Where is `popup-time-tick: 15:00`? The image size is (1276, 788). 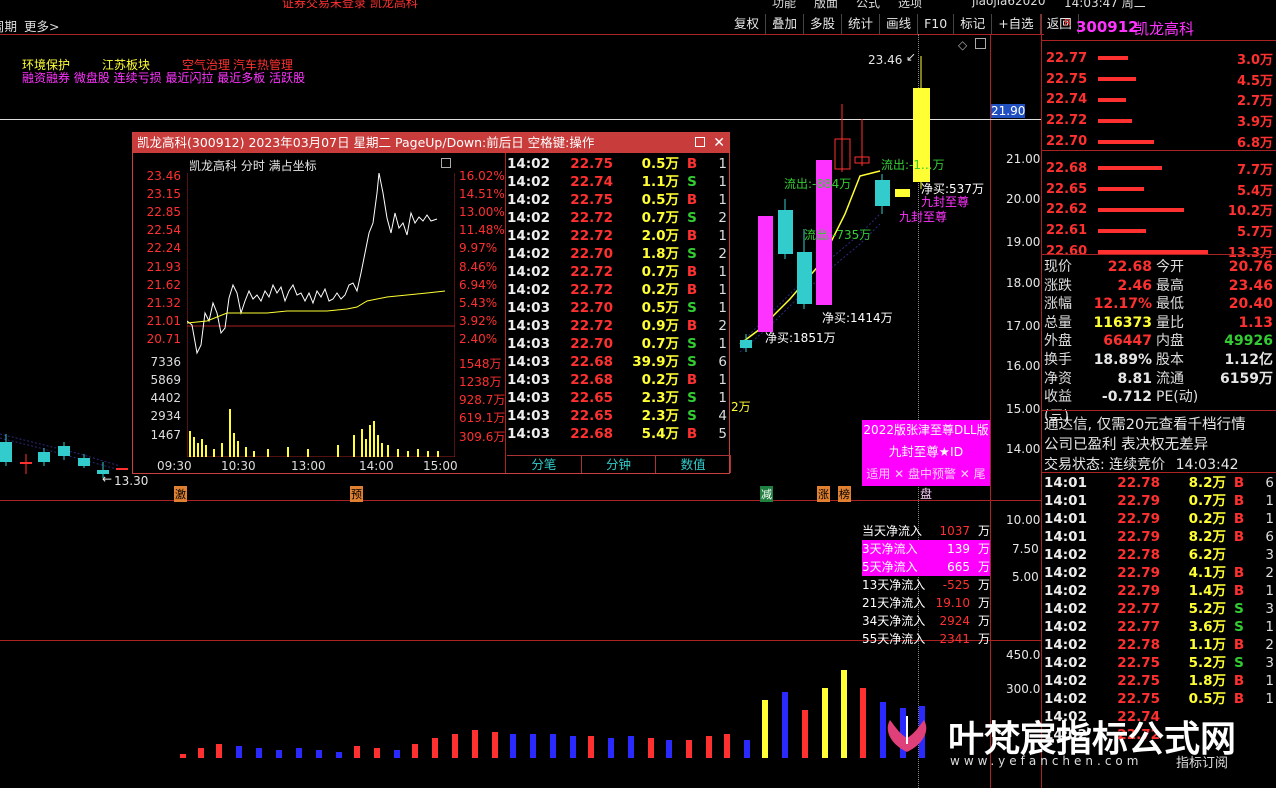 popup-time-tick: 15:00 is located at coordinates (440, 466).